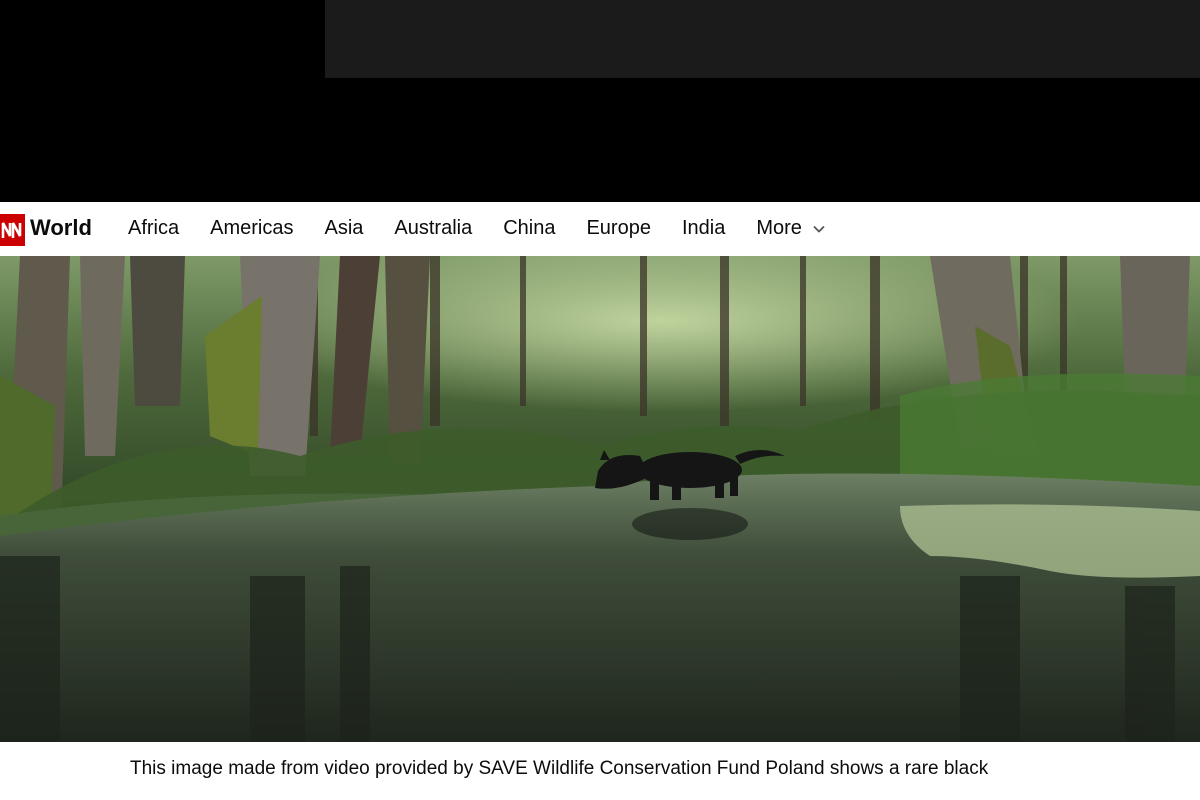 This screenshot has height=800, width=1200. I want to click on cnn-logo-icon, so click(12, 230).